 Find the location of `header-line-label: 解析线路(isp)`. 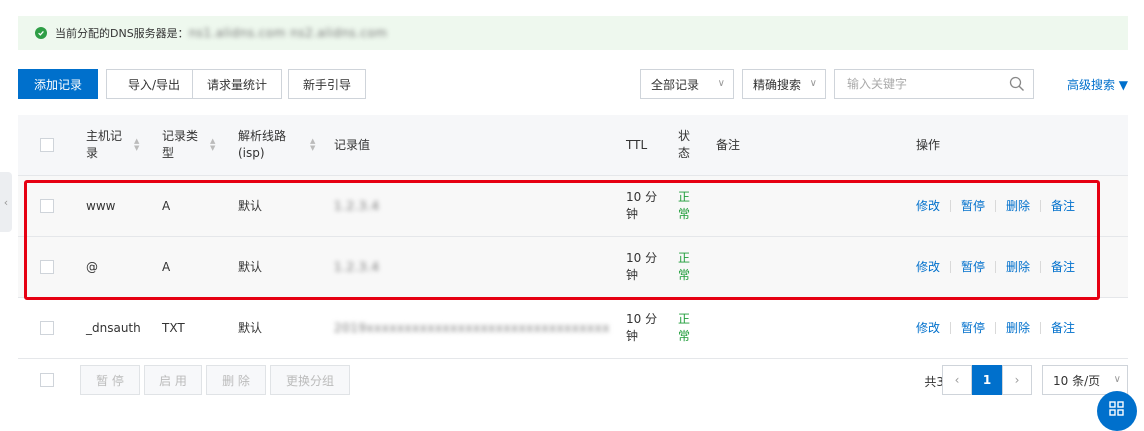

header-line-label: 解析线路(isp) is located at coordinates (262, 144).